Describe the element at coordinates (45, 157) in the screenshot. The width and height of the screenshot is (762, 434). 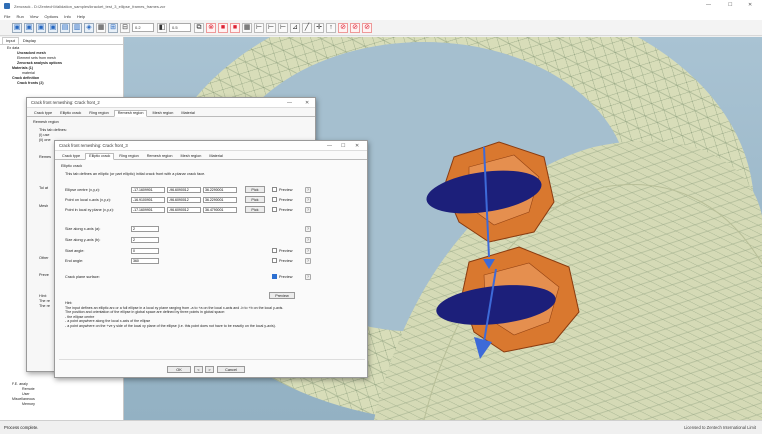
I see `back-side-label: Remes` at that location.